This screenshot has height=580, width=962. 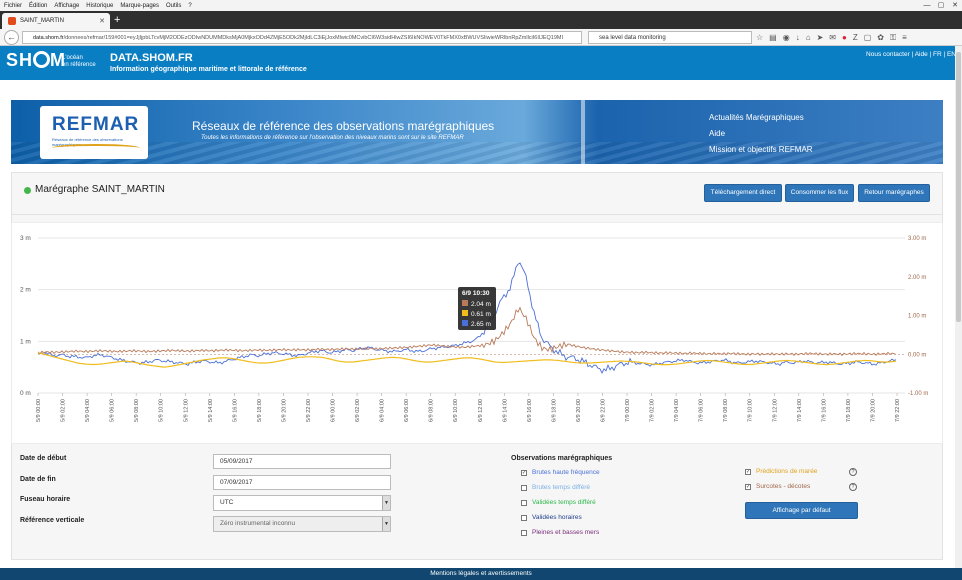 I want to click on window-controls: — ▢ ✕, so click(x=941, y=5).